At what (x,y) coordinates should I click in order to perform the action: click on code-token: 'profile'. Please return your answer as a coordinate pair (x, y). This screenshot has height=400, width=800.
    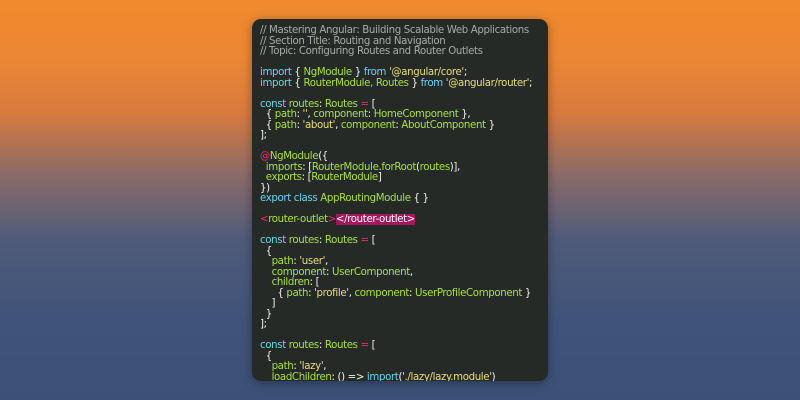
    Looking at the image, I should click on (331, 293).